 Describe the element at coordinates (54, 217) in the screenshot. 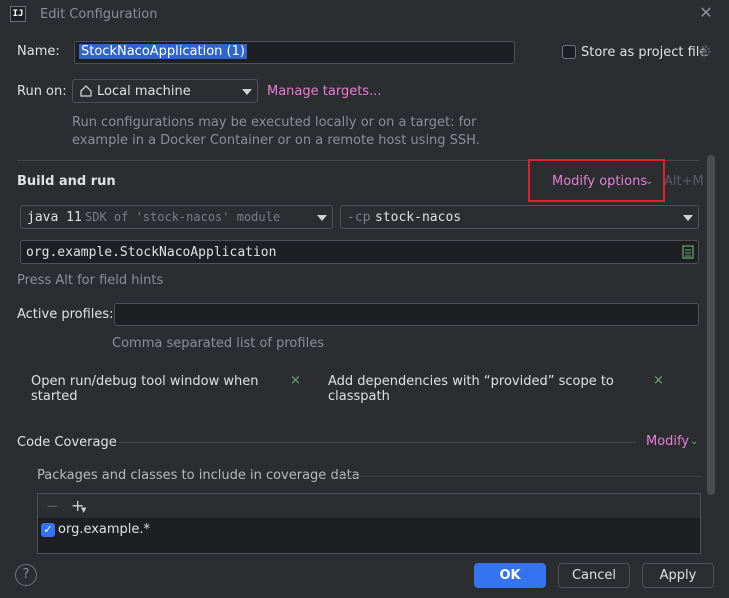

I see `jdk-value: java 11` at that location.